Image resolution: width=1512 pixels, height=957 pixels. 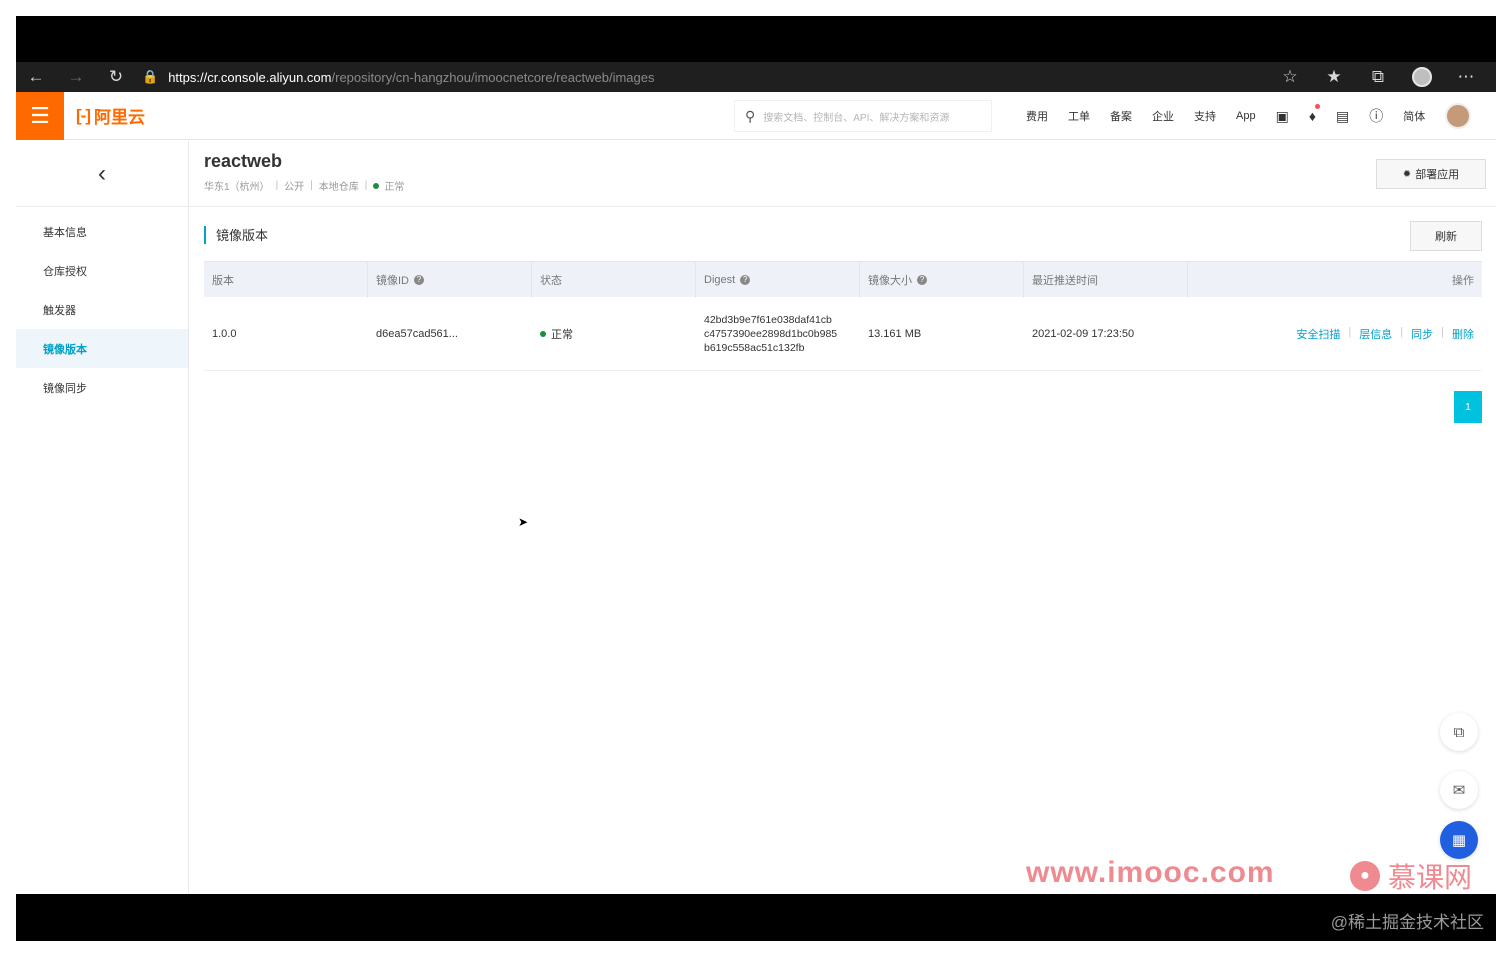 I want to click on sync-link: 同步, so click(x=1422, y=334).